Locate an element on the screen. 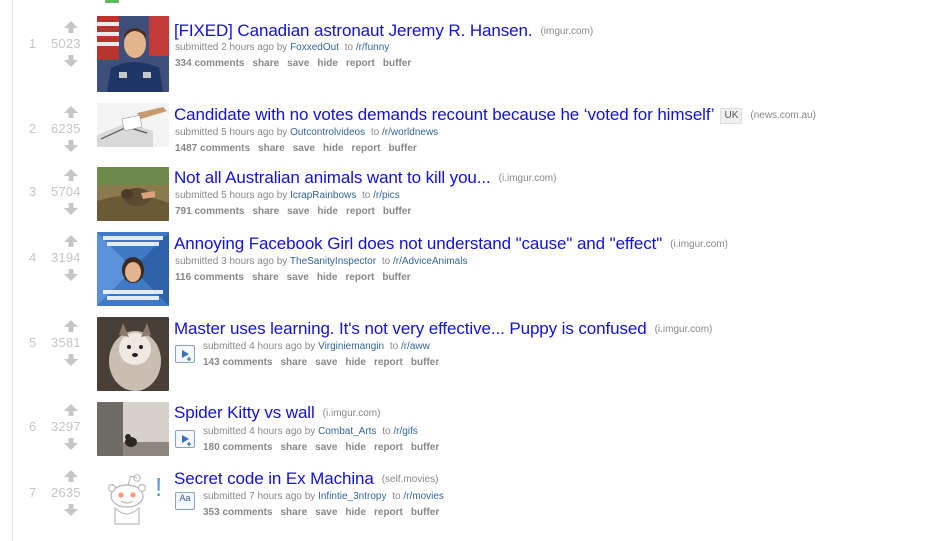  post-title-link: Spider Kitty vs wall is located at coordinates (244, 412).